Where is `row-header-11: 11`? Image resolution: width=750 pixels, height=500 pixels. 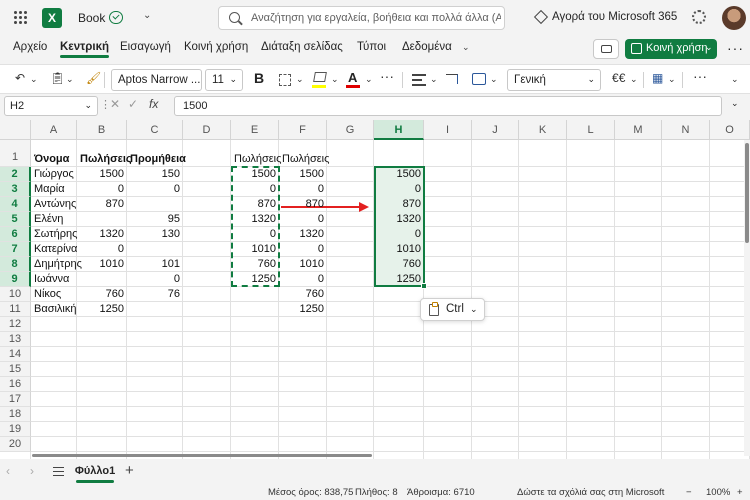
row-header-11: 11 is located at coordinates (15, 309).